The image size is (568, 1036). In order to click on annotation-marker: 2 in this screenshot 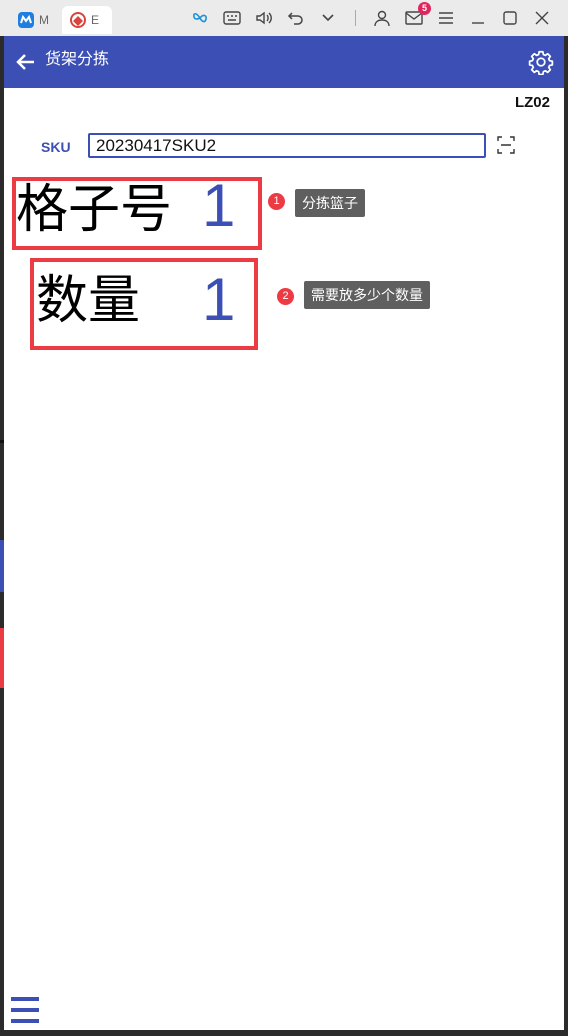, I will do `click(285, 296)`.